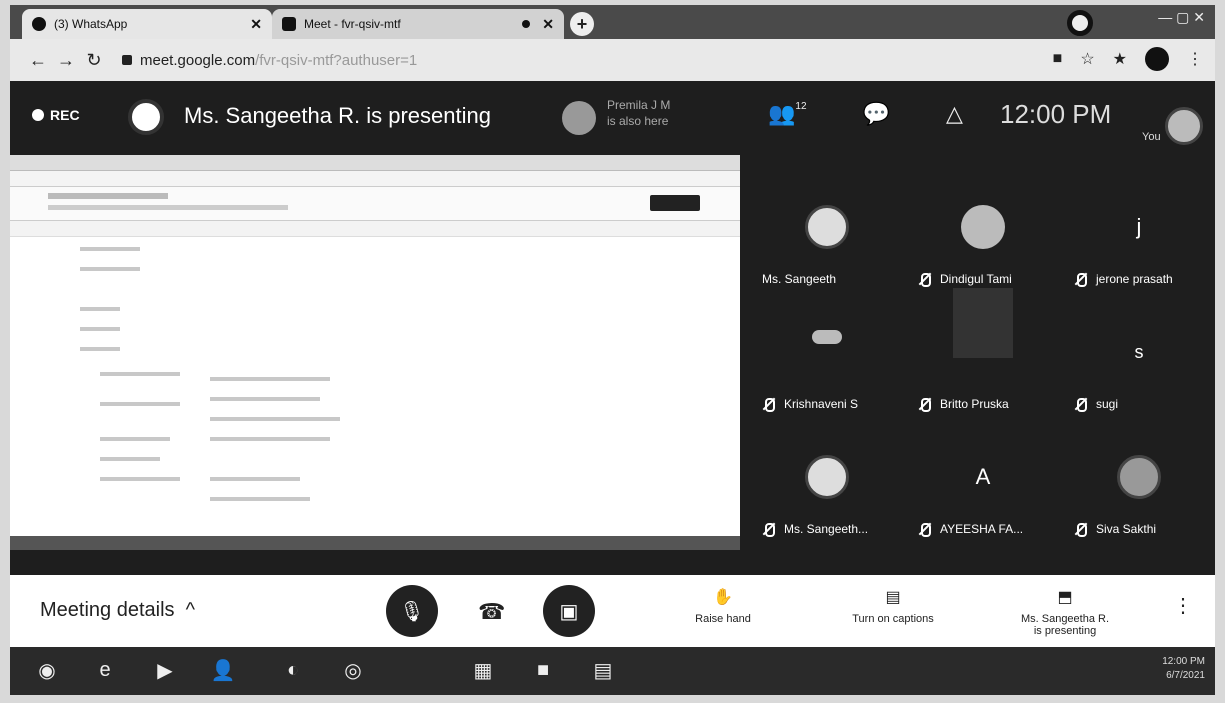 The image size is (1225, 703). Describe the element at coordinates (38, 115) in the screenshot. I see `record-dot-icon` at that location.